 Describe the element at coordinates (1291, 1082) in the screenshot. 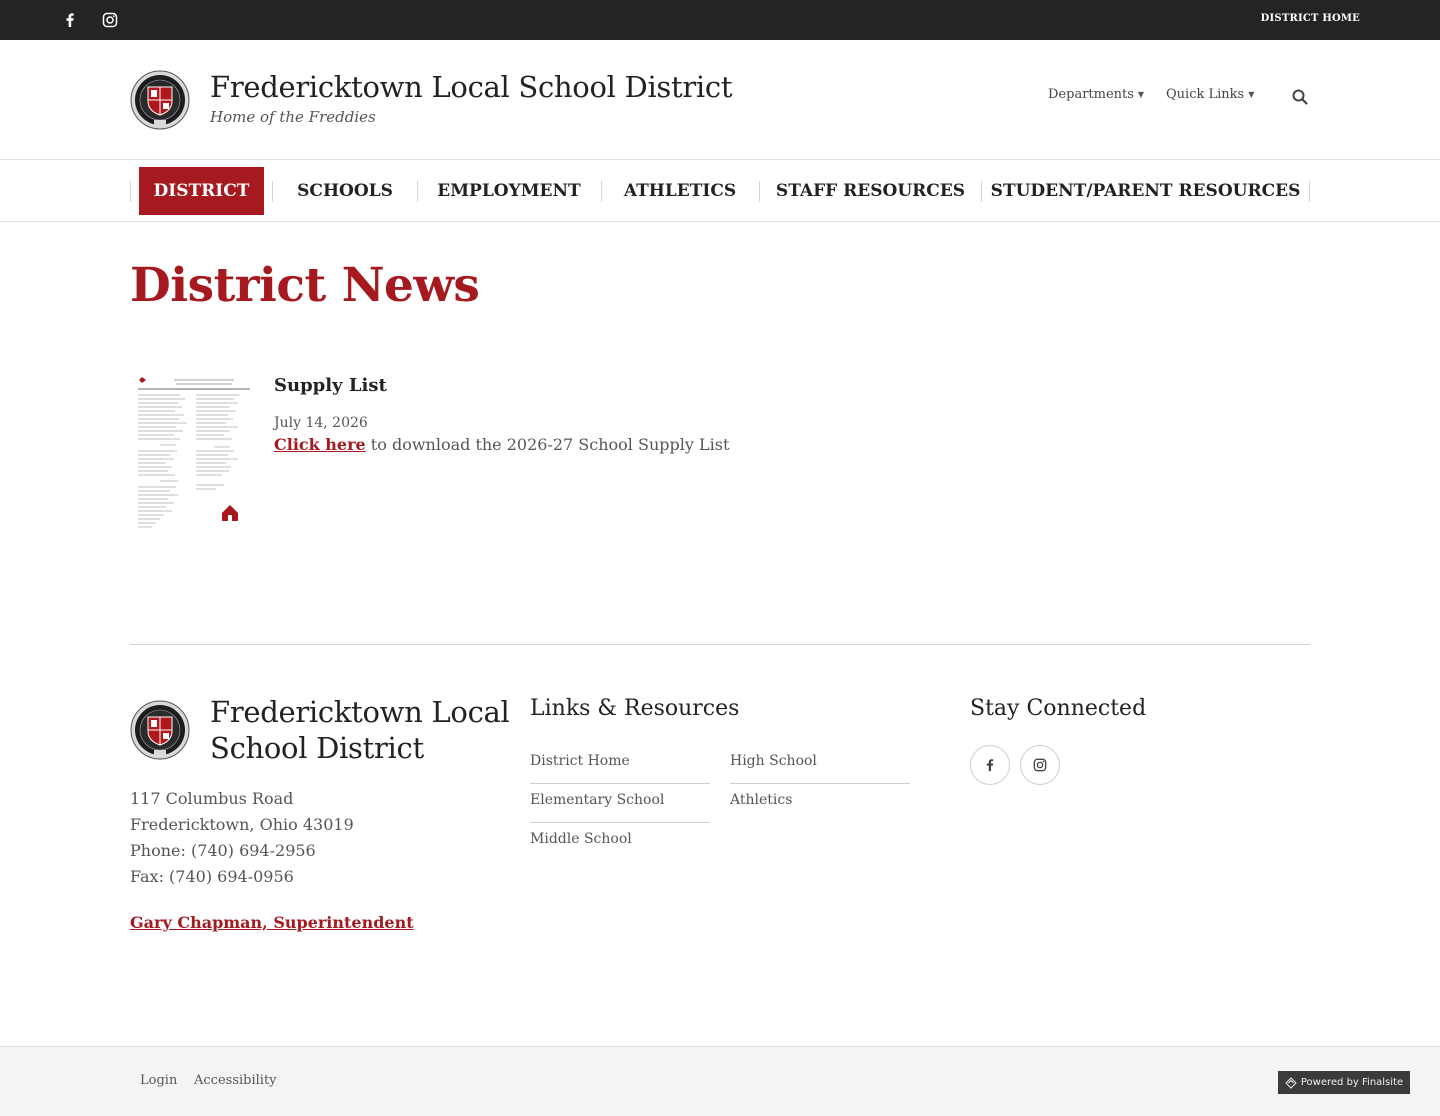

I see `finalsite-icon` at that location.